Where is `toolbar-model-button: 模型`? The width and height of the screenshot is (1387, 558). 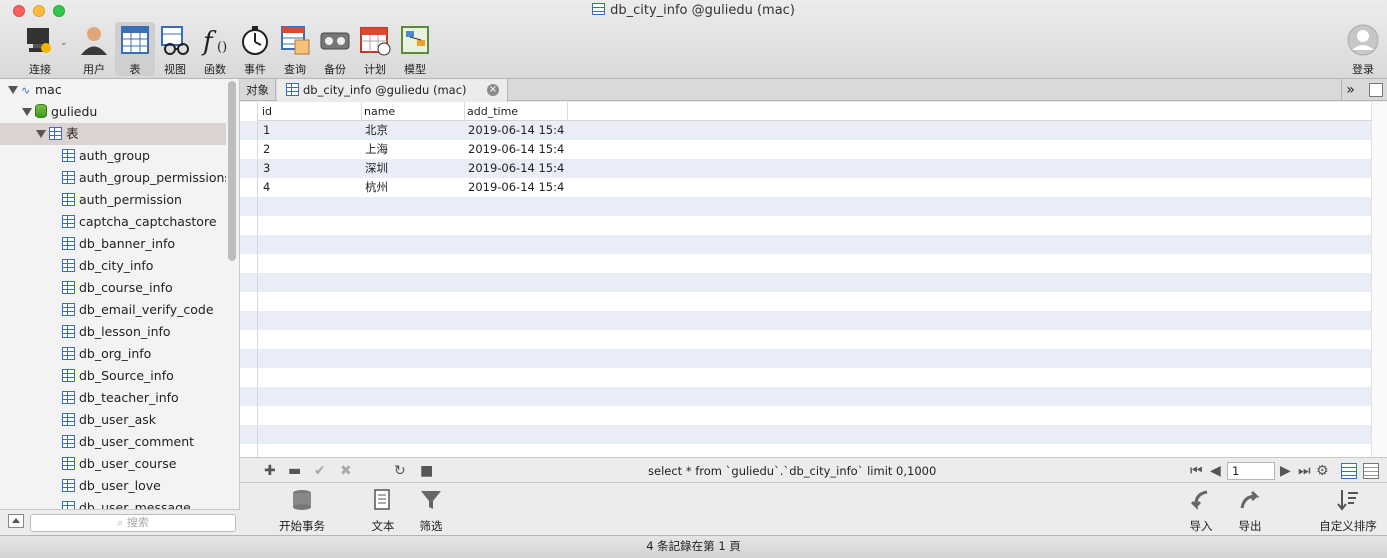
toolbar-model-button: 模型 is located at coordinates (415, 49).